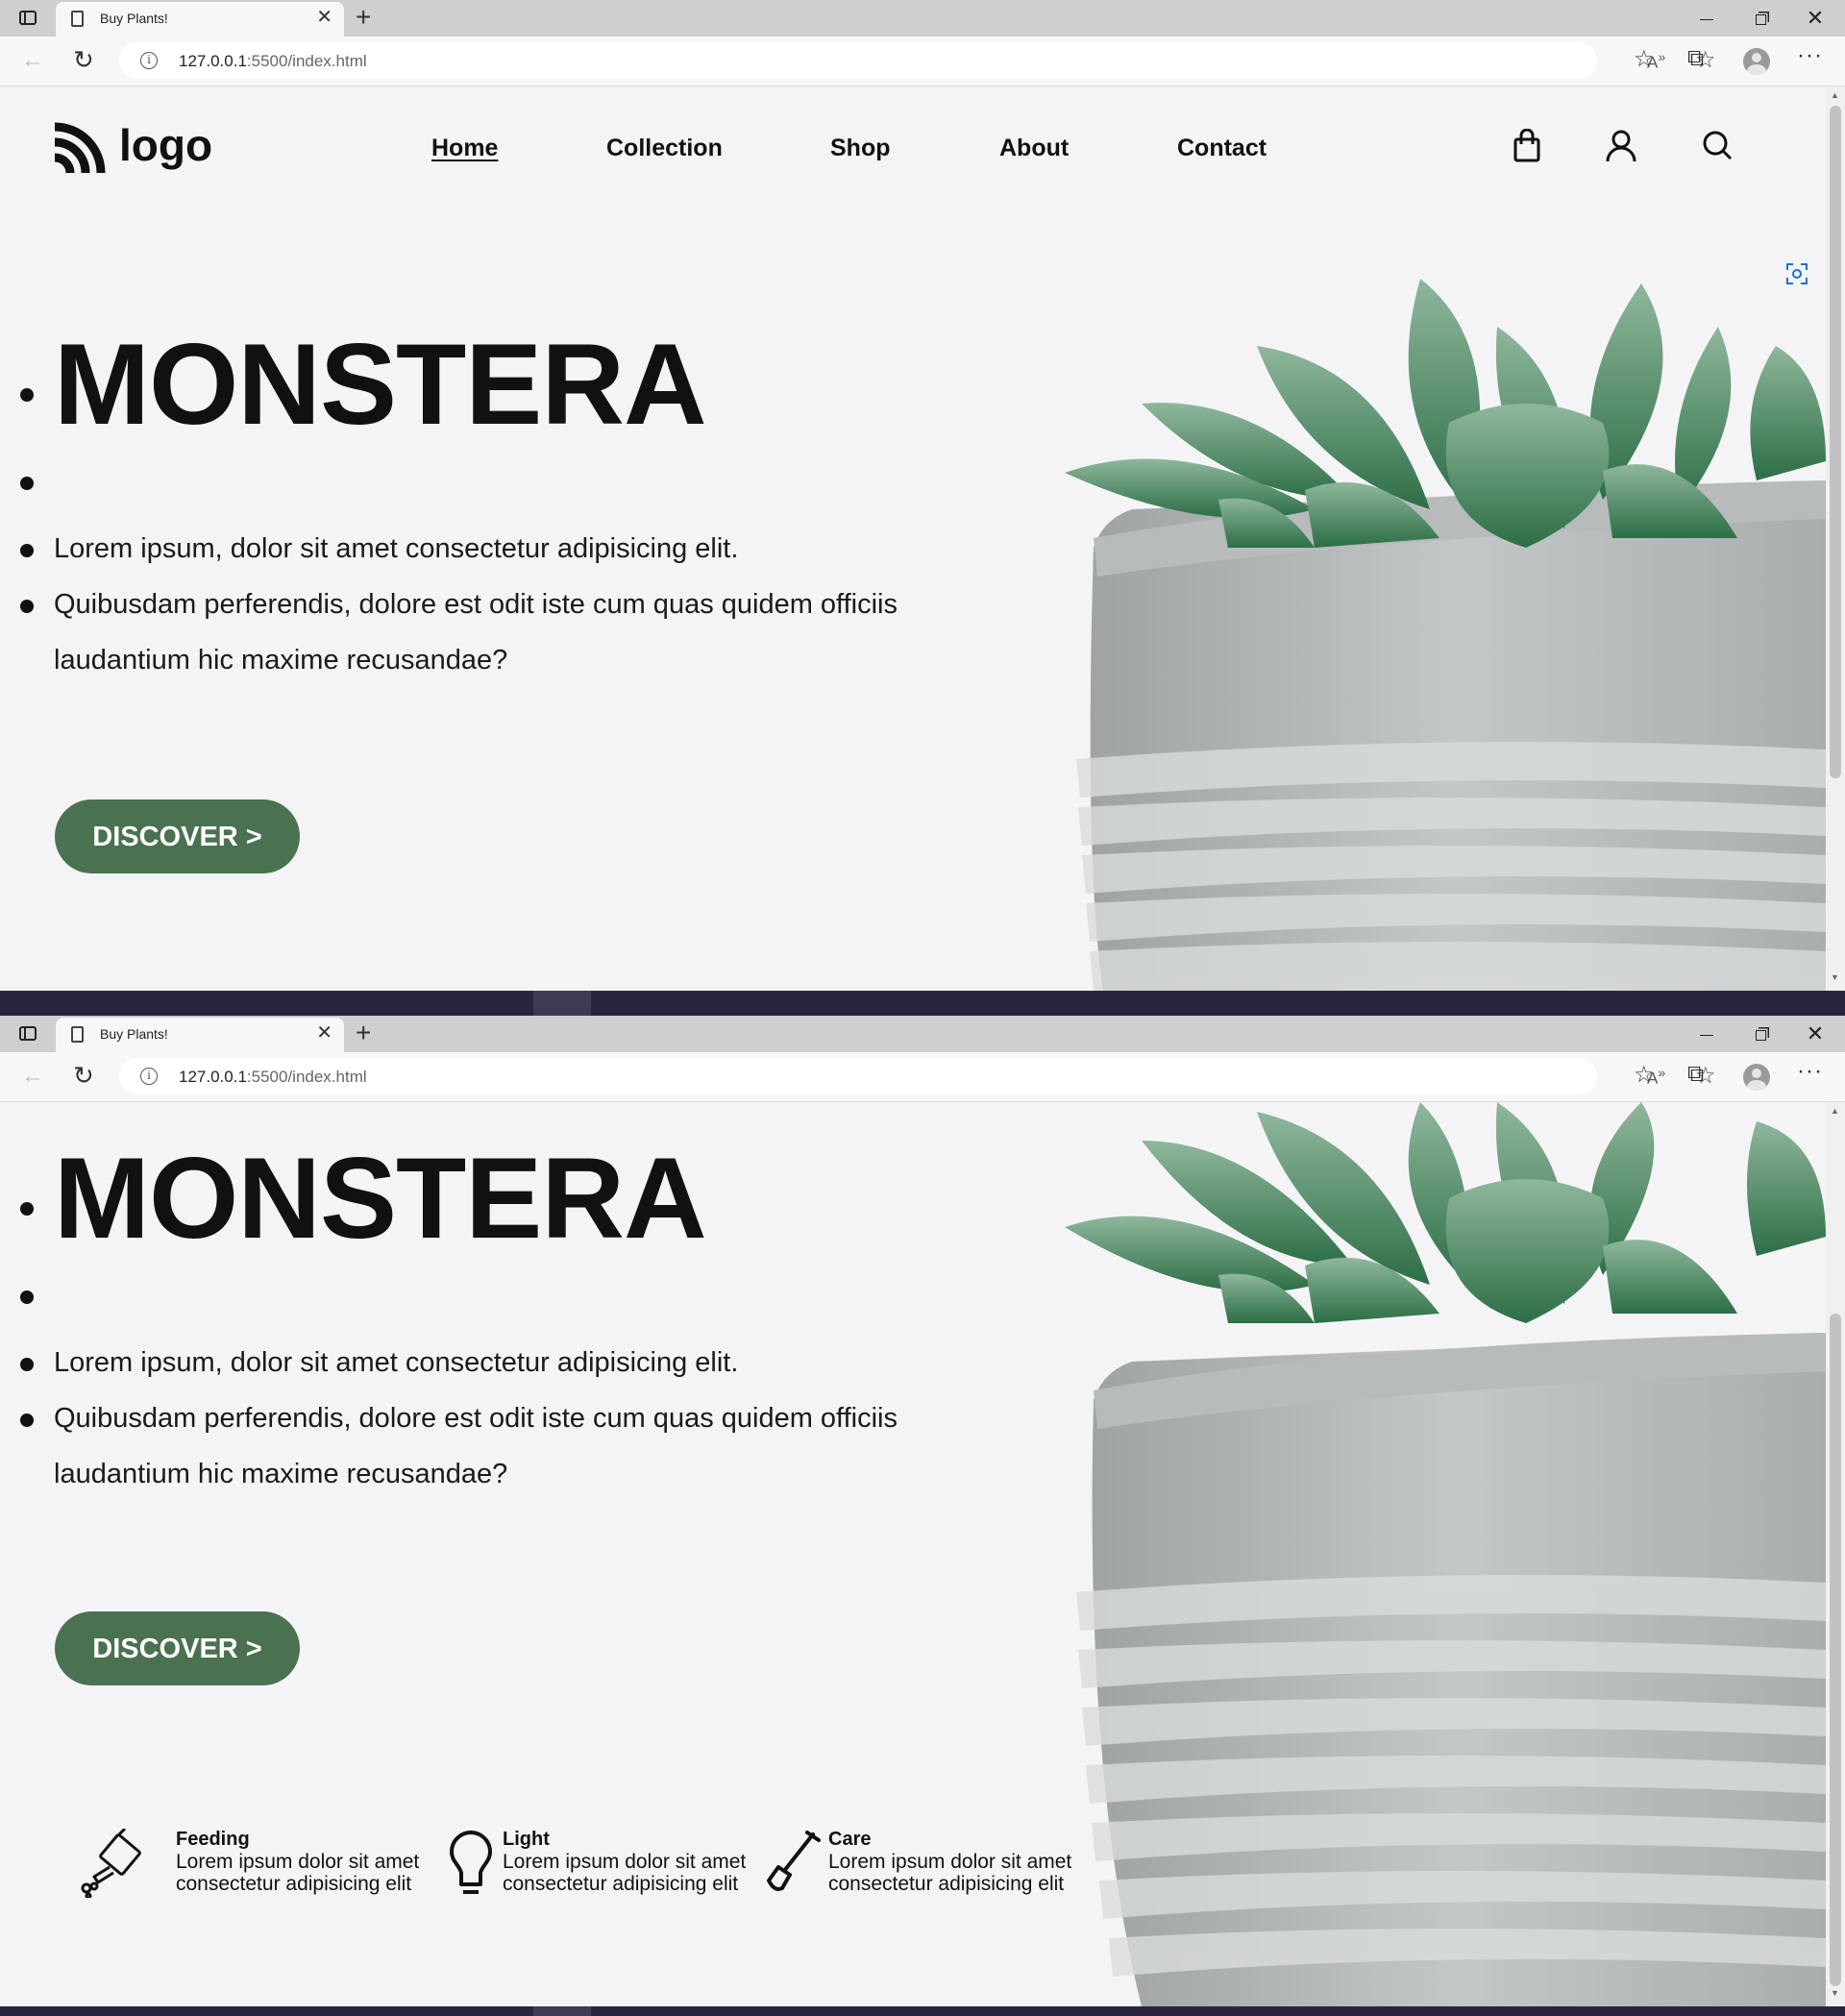 The width and height of the screenshot is (1845, 2016). What do you see at coordinates (1718, 146) in the screenshot?
I see `search-icon` at bounding box center [1718, 146].